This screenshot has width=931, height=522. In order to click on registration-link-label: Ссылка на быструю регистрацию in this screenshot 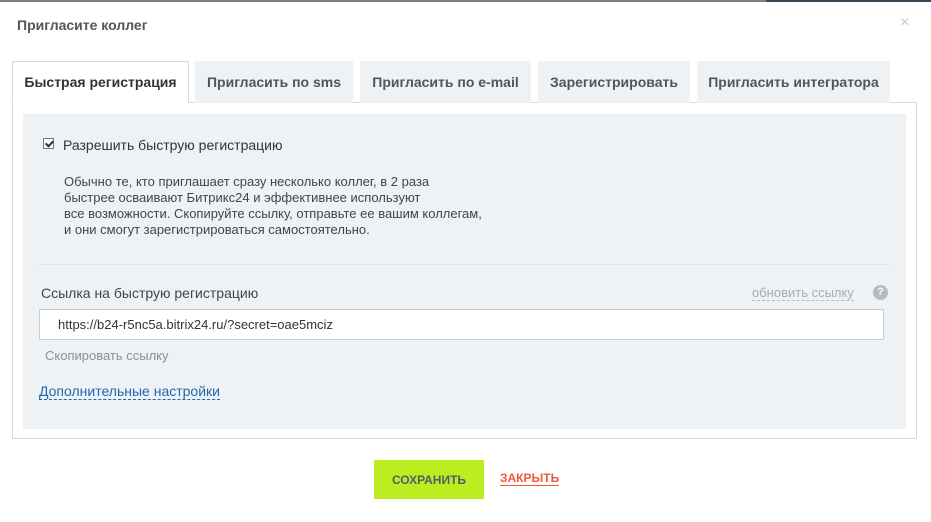, I will do `click(150, 293)`.